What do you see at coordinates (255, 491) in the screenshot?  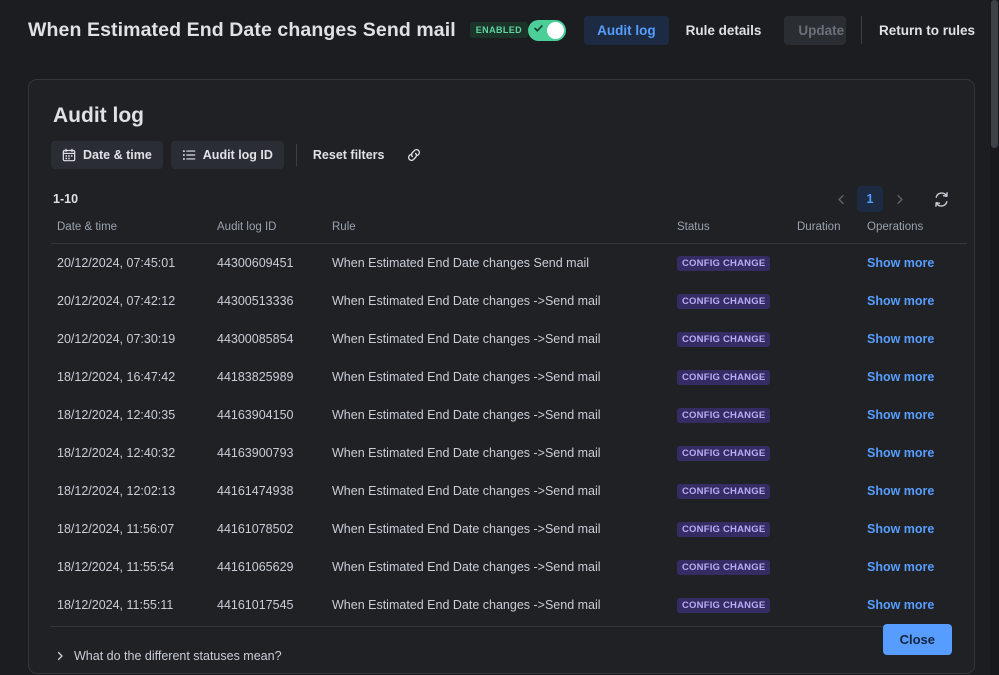 I see `cell-id: 44161474938` at bounding box center [255, 491].